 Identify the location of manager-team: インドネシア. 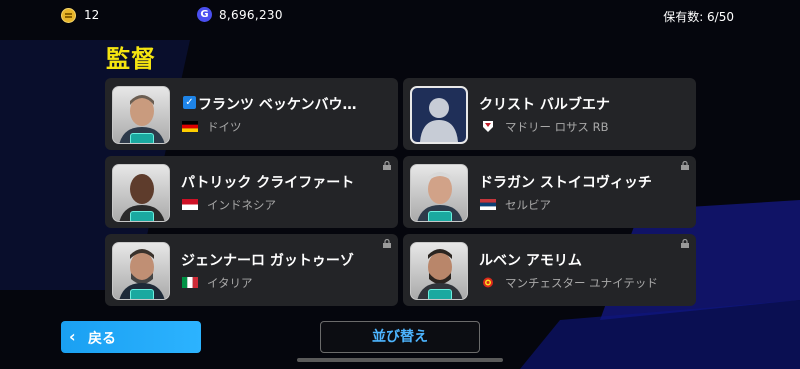
(241, 205).